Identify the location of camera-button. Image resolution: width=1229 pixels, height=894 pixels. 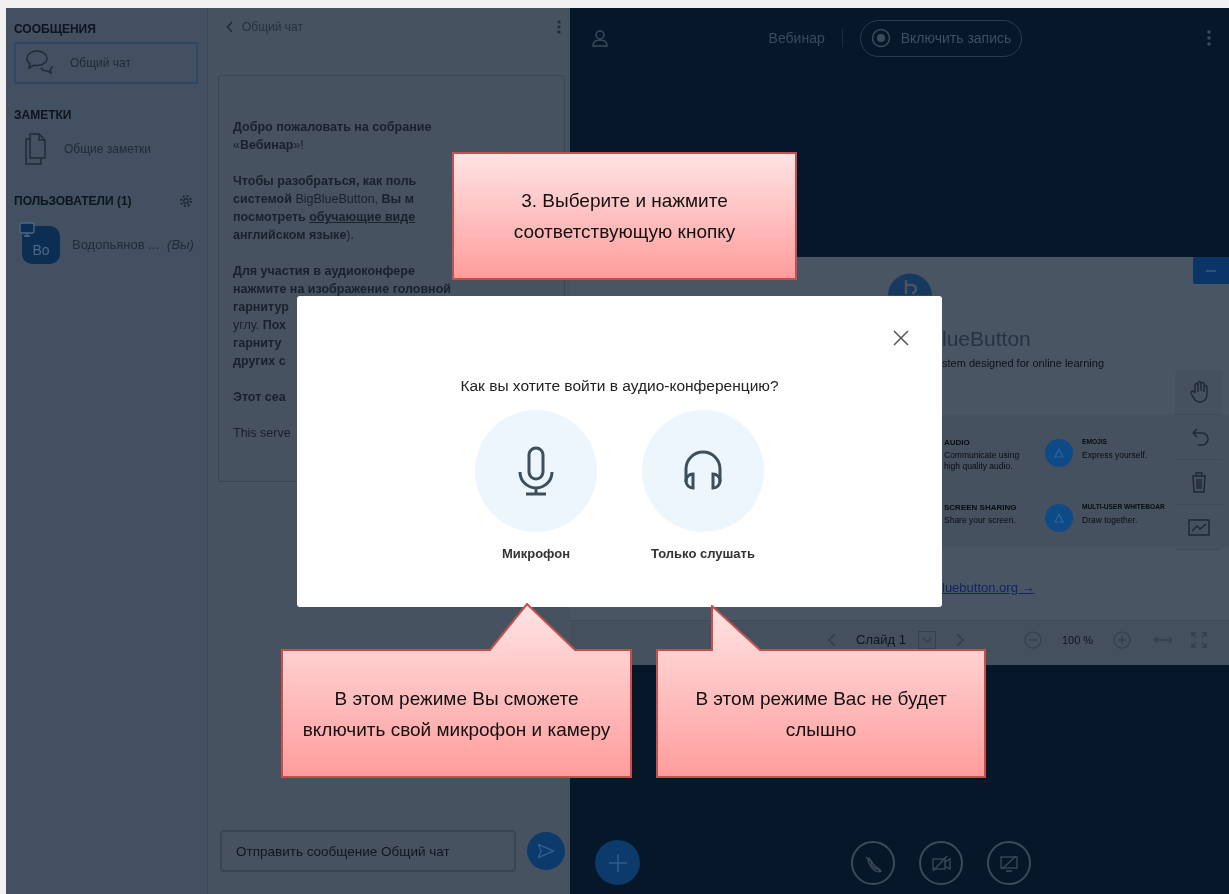
(941, 863).